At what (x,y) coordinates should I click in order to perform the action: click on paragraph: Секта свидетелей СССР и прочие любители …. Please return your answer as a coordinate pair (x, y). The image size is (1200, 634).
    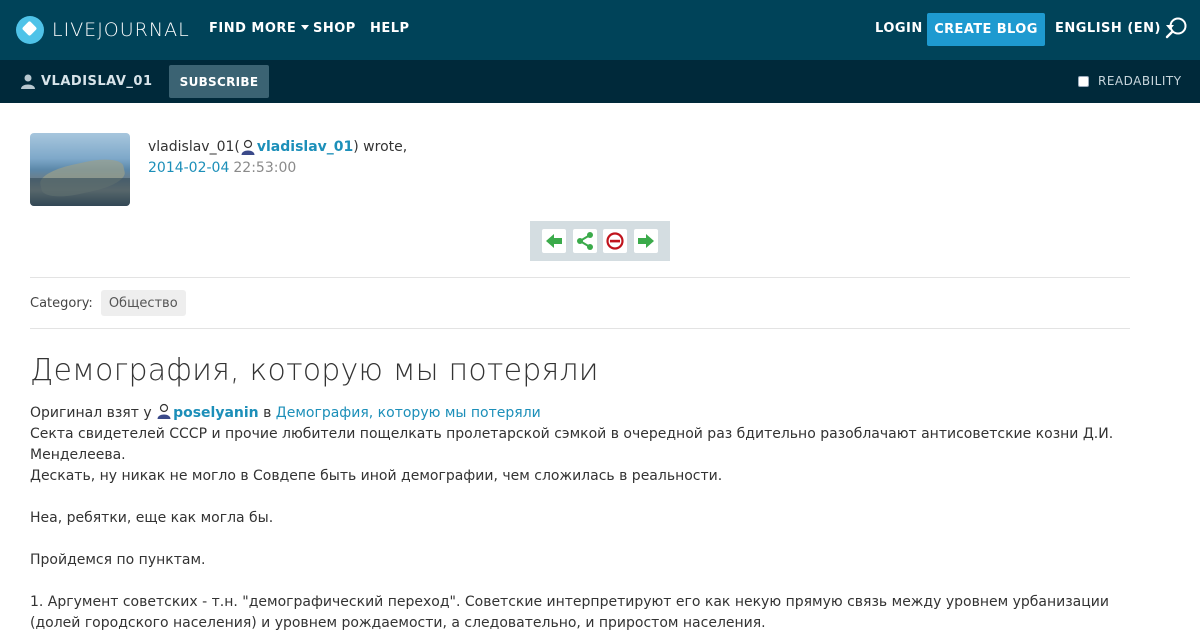
    Looking at the image, I should click on (572, 444).